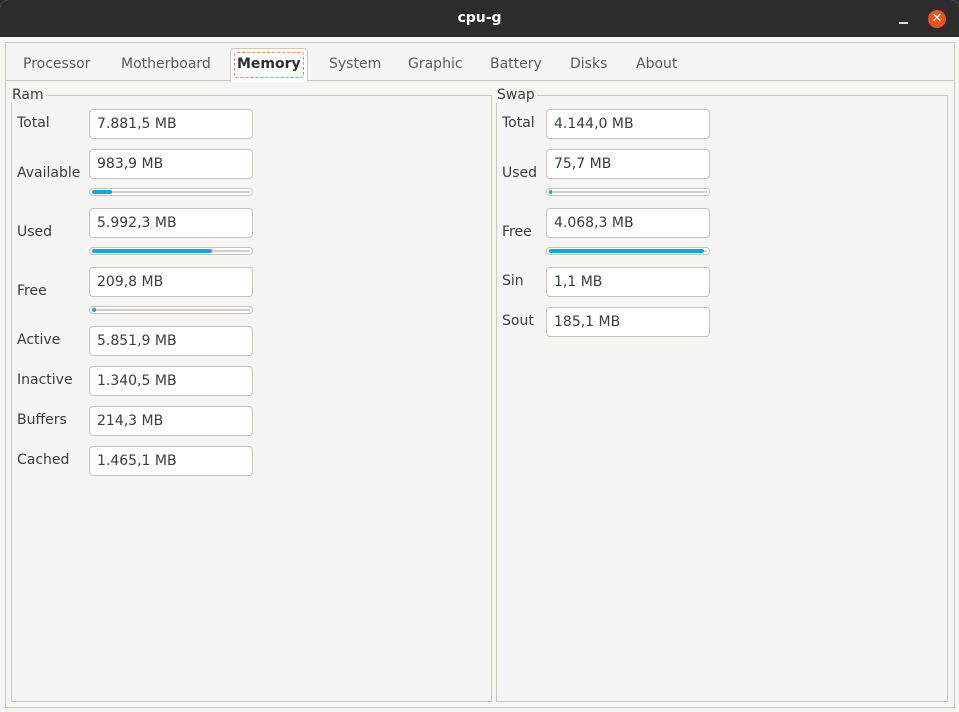  Describe the element at coordinates (171, 381) in the screenshot. I see `ram-inactive-field: 1.340,5 MB` at that location.